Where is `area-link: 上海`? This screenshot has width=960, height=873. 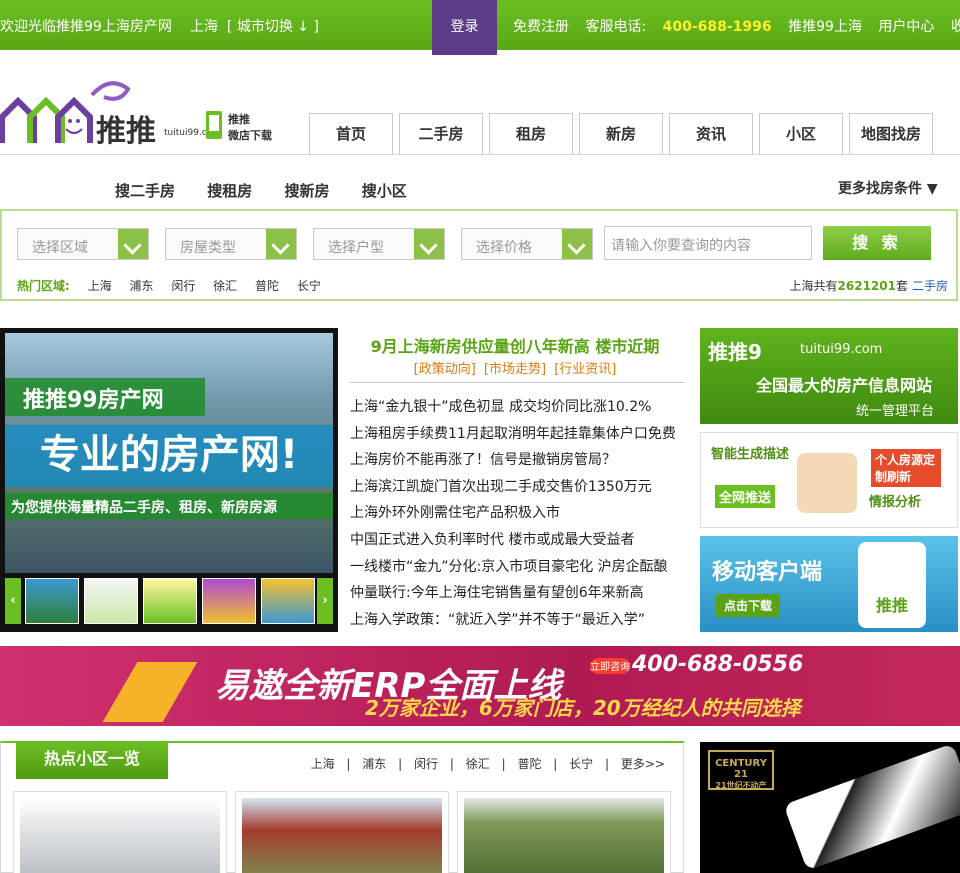 area-link: 上海 is located at coordinates (323, 764).